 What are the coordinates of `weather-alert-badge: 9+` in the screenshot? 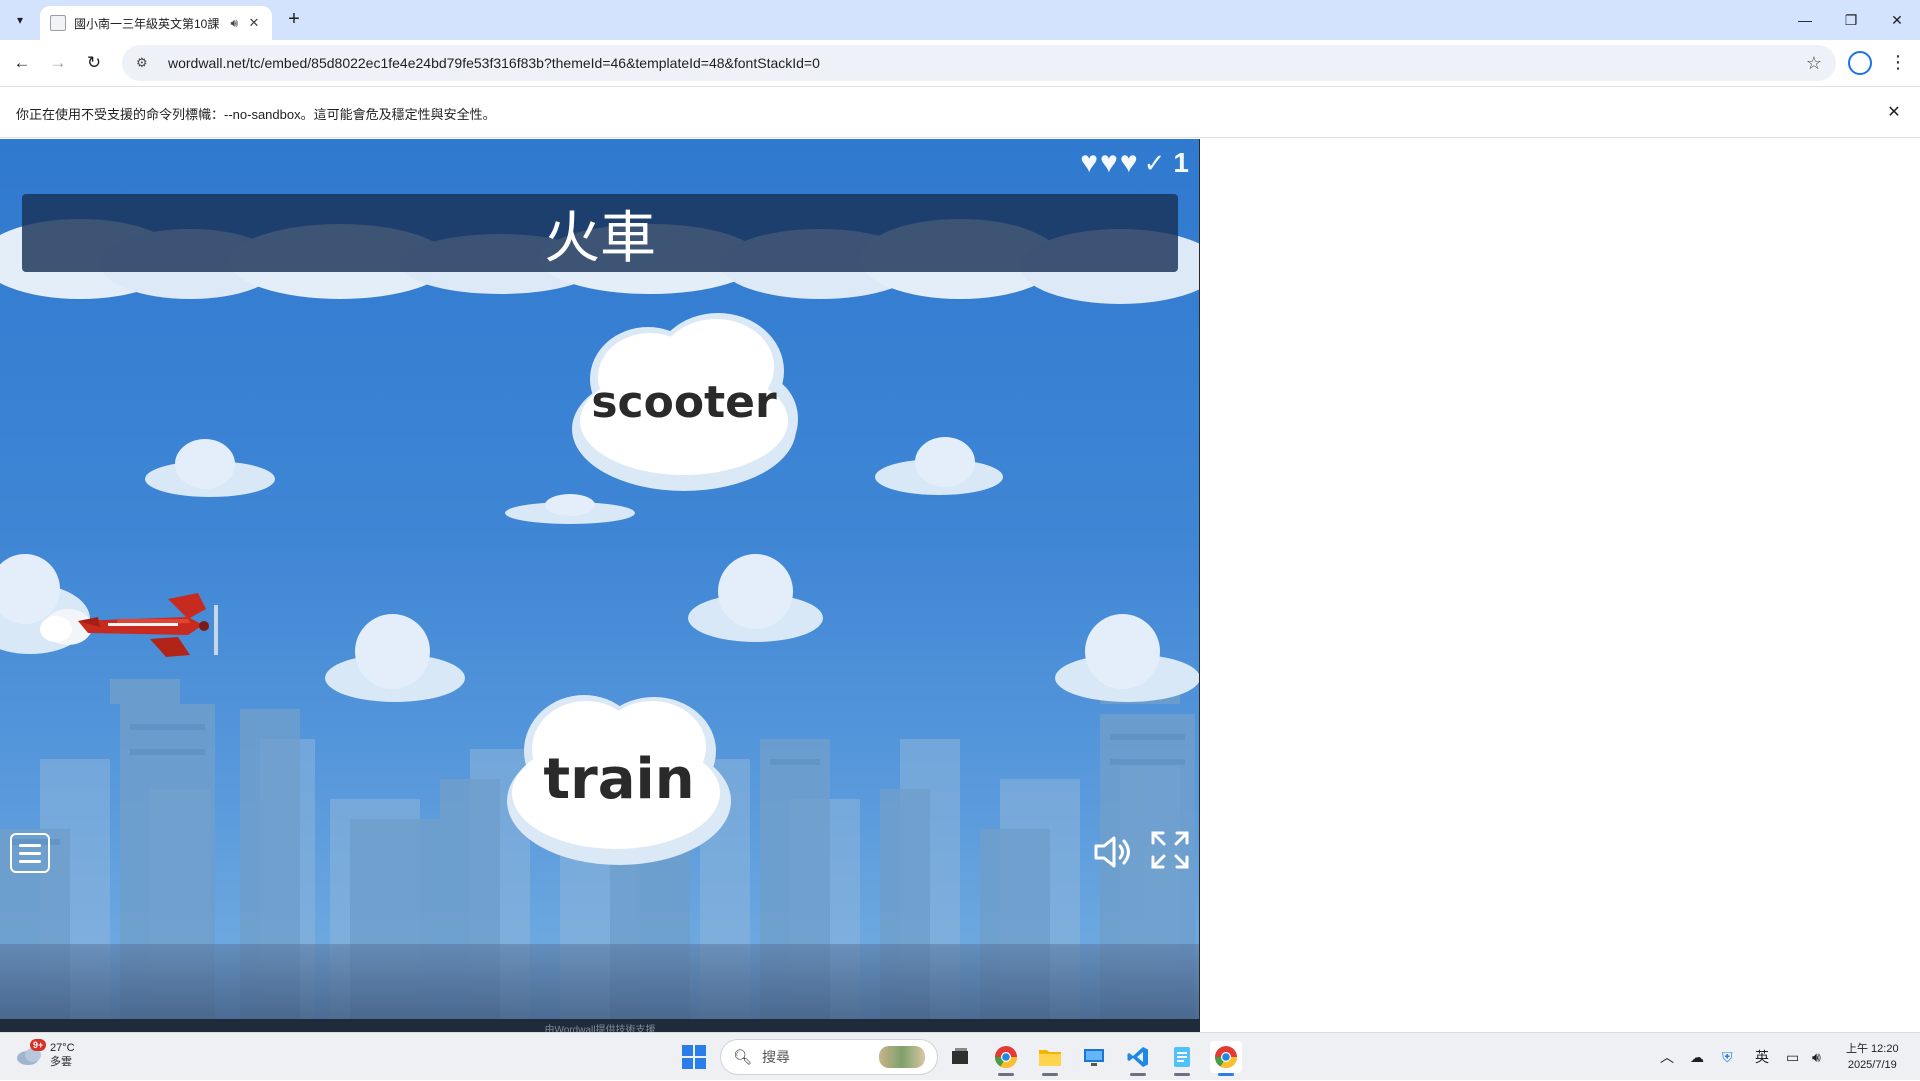 It's located at (38, 1045).